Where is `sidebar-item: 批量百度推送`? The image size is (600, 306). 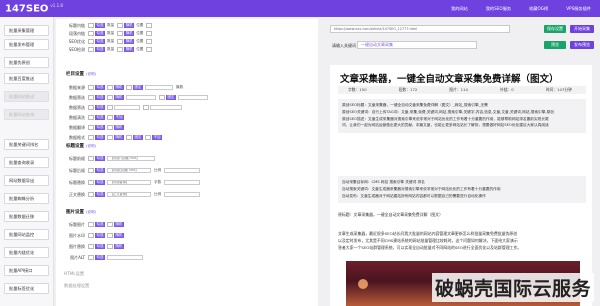
sidebar-item: 批量百度推送 is located at coordinates (26, 78).